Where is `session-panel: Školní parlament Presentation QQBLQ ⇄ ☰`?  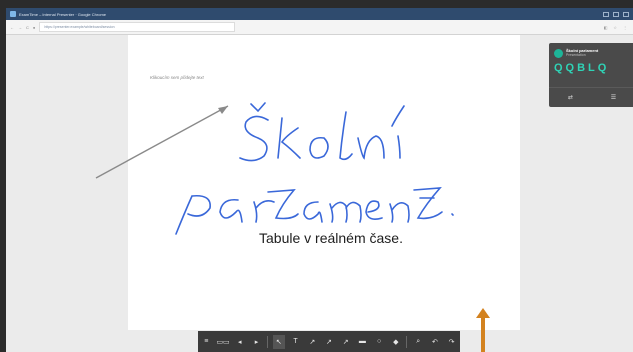
session-panel: Školní parlament Presentation QQBLQ ⇄ ☰ is located at coordinates (591, 75).